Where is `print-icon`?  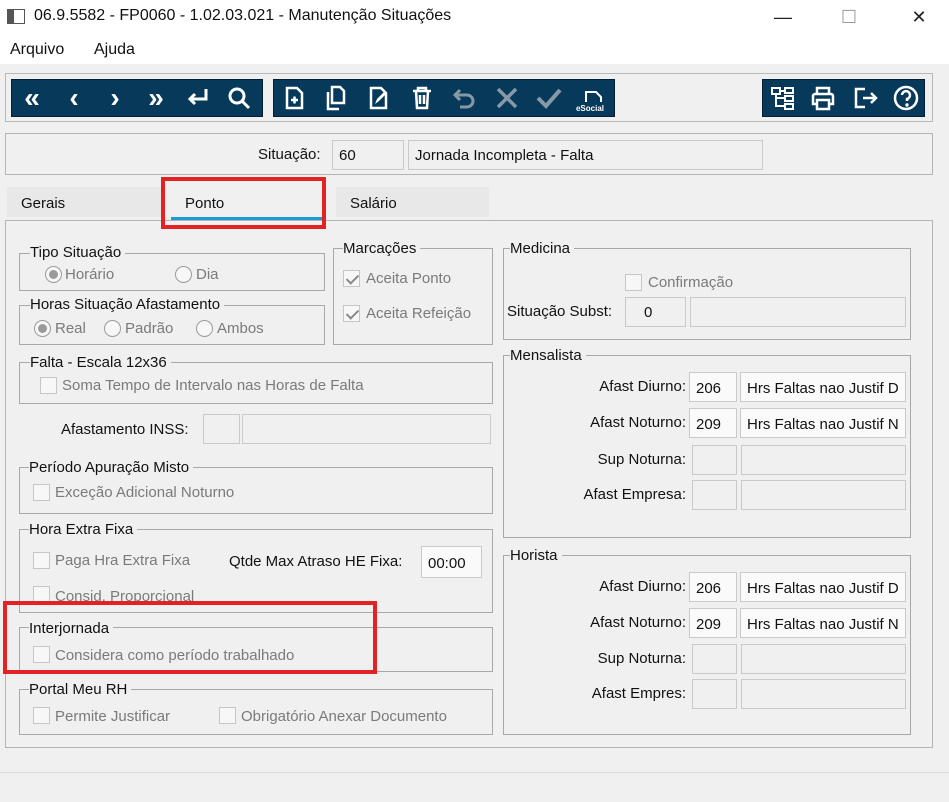
print-icon is located at coordinates (823, 98).